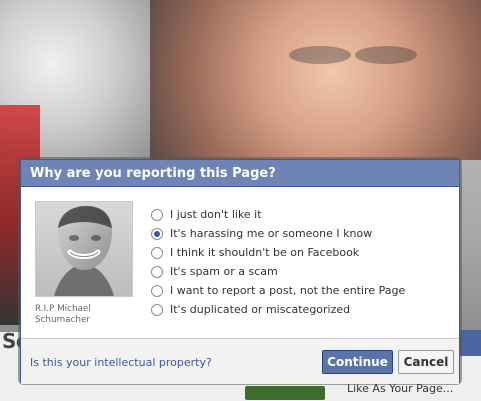  What do you see at coordinates (224, 271) in the screenshot?
I see `reason-label: It's spam or a scam` at bounding box center [224, 271].